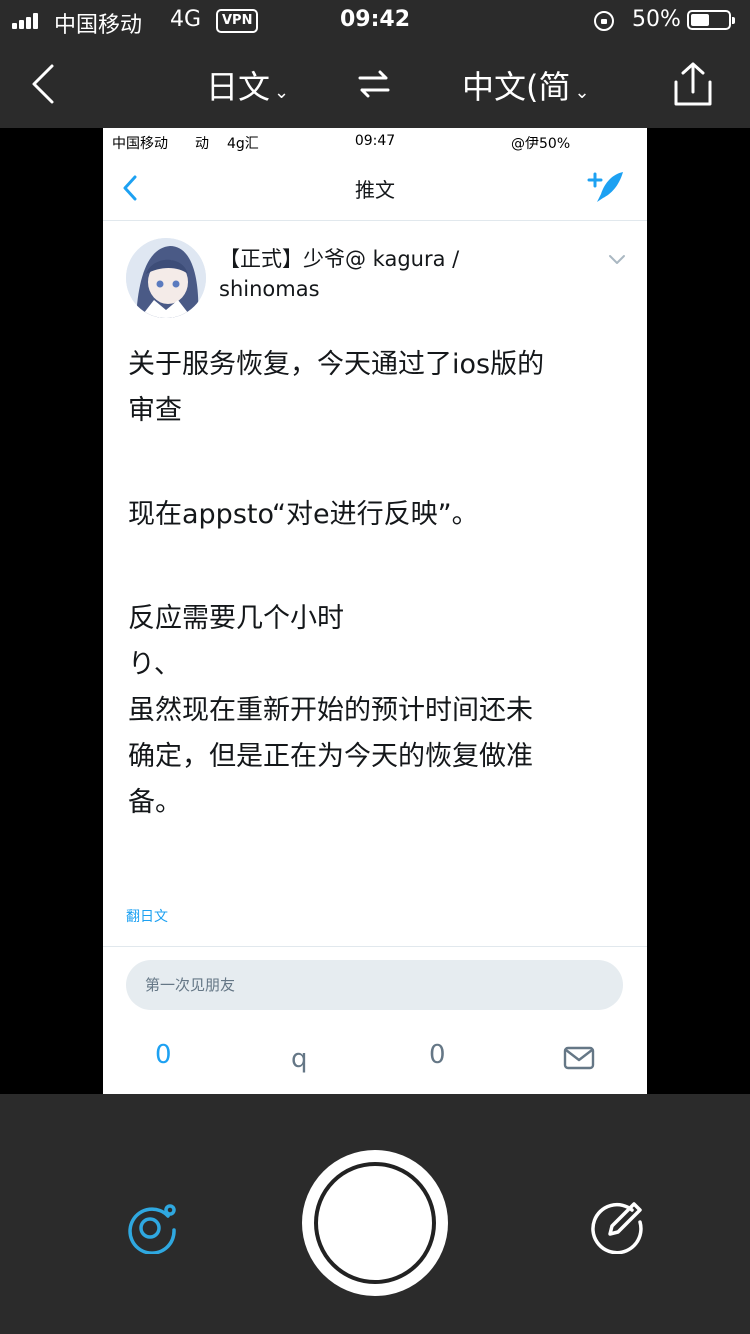 The width and height of the screenshot is (750, 1334). I want to click on target-language-select: 中文(简 ⌄, so click(526, 85).